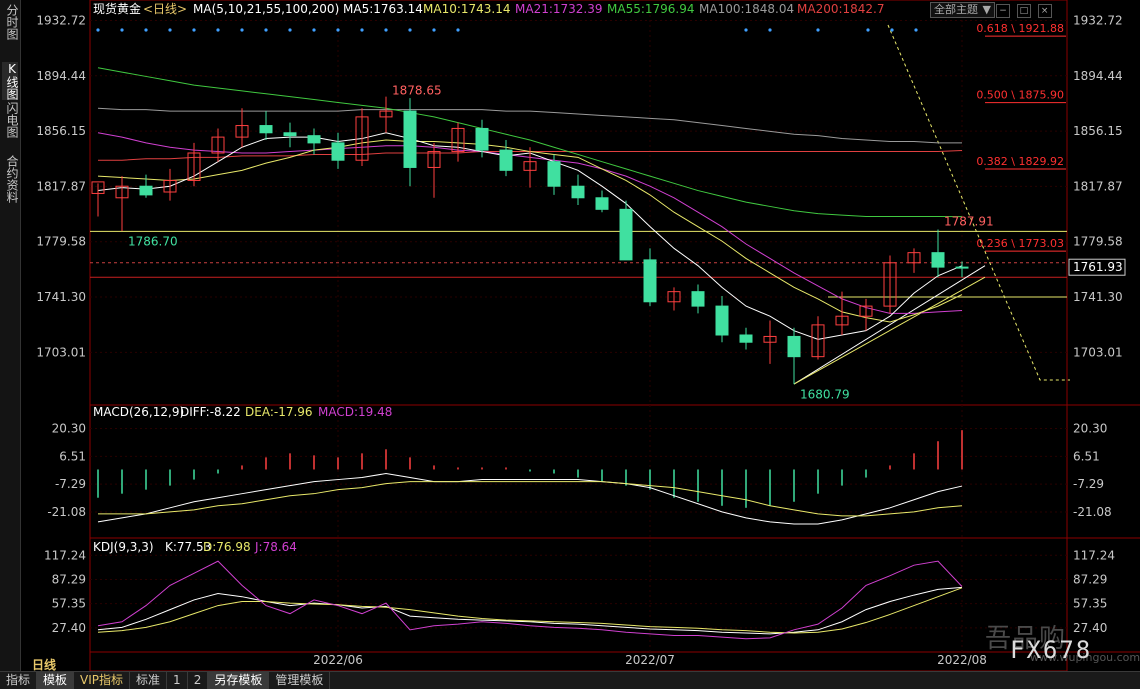 This screenshot has width=1140, height=689. Describe the element at coordinates (61, 76) in the screenshot. I see `price-tick-left: 1894.44` at that location.